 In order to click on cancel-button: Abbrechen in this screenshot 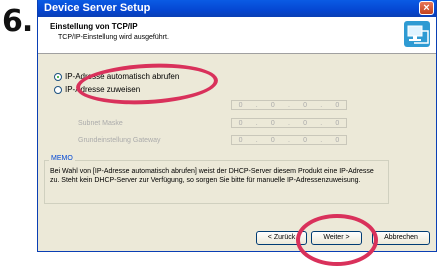, I will do `click(401, 238)`.